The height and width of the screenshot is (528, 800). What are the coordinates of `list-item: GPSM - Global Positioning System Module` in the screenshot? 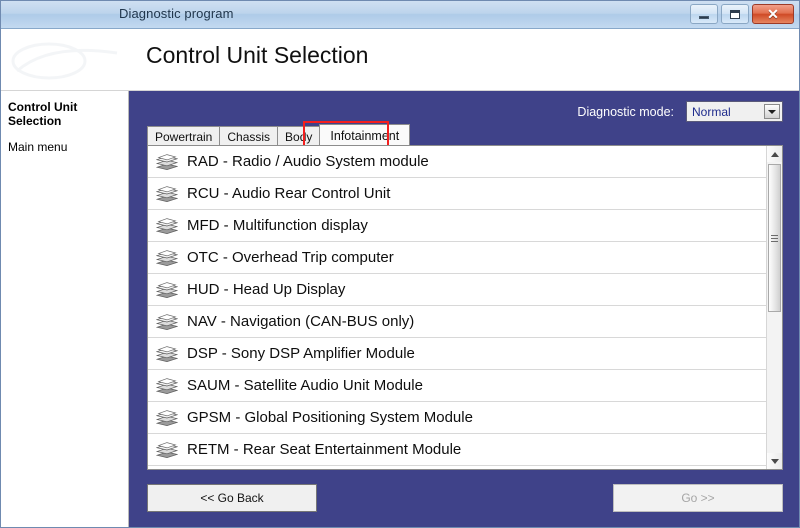 It's located at (457, 418).